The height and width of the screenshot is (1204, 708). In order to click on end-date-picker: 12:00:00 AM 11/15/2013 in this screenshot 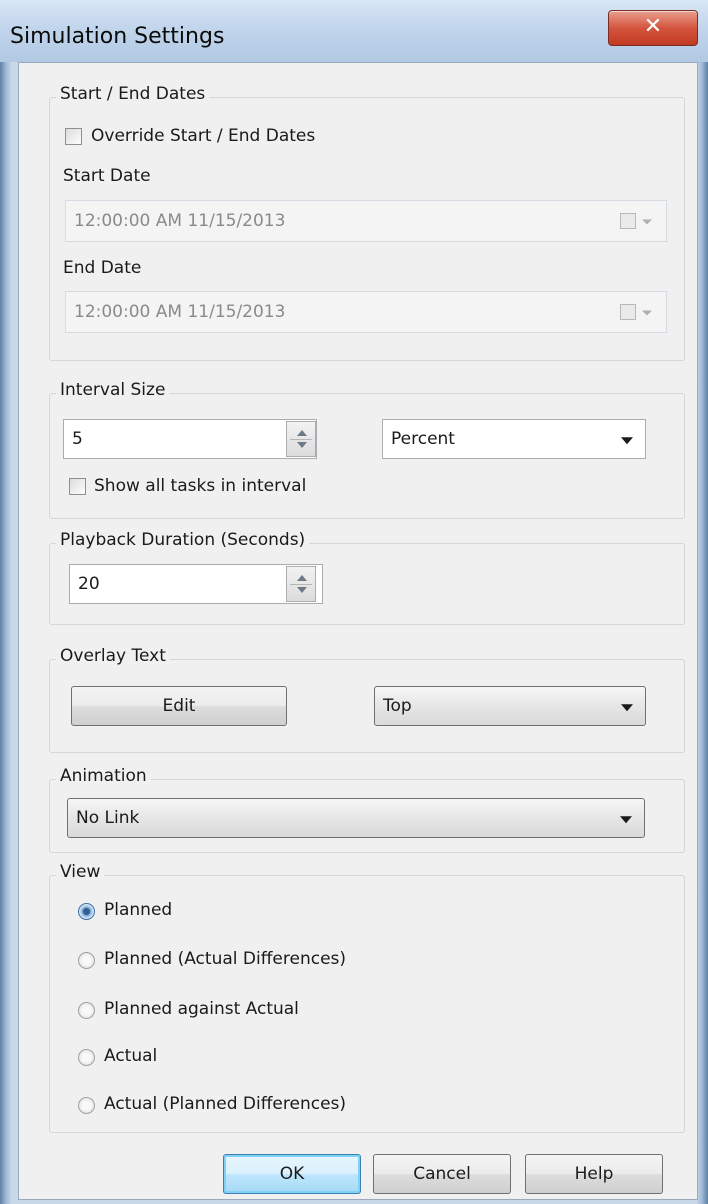, I will do `click(366, 312)`.